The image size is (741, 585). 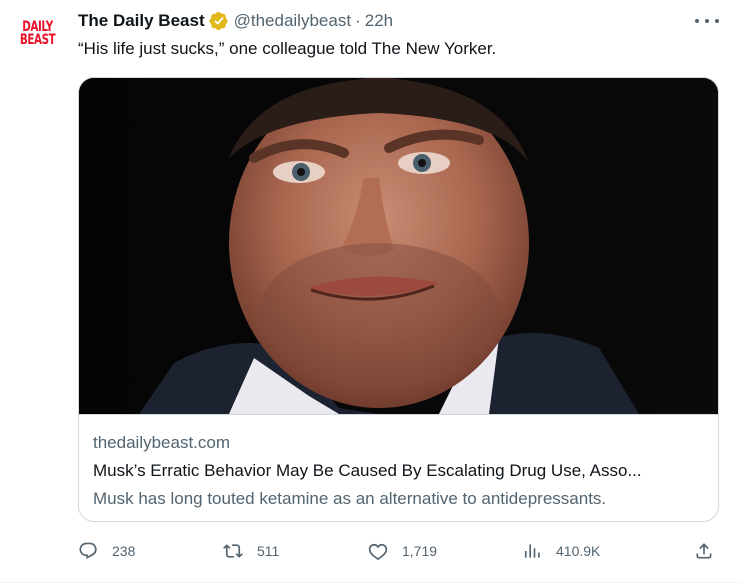 I want to click on divider, so click(x=370, y=582).